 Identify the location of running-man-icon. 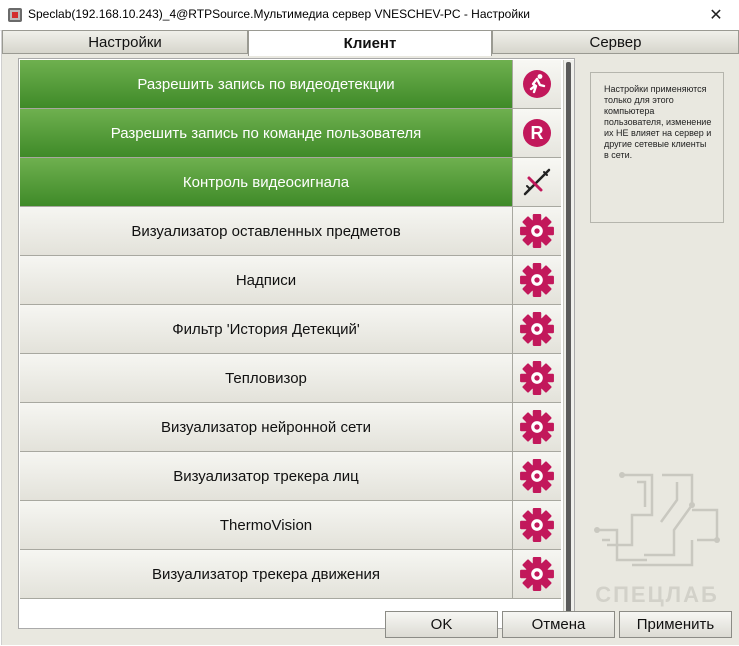
(537, 84).